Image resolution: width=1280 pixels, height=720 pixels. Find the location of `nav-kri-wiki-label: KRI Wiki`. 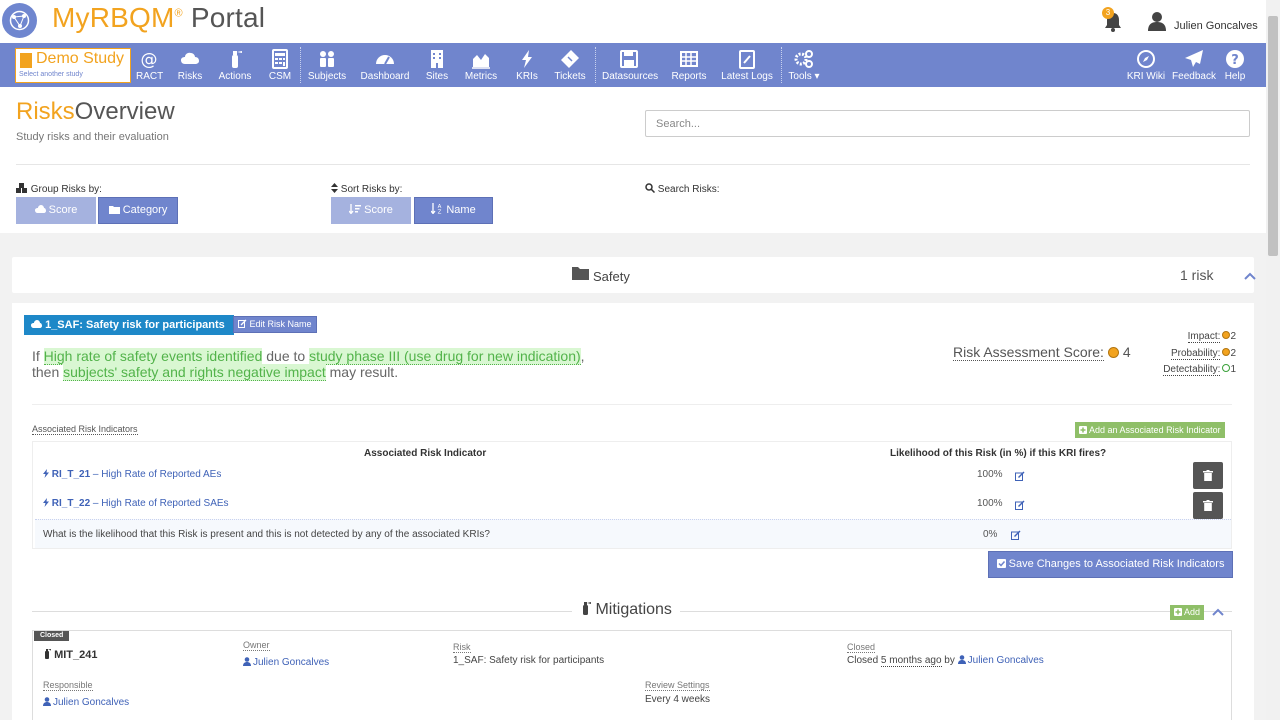

nav-kri-wiki-label: KRI Wiki is located at coordinates (1146, 76).